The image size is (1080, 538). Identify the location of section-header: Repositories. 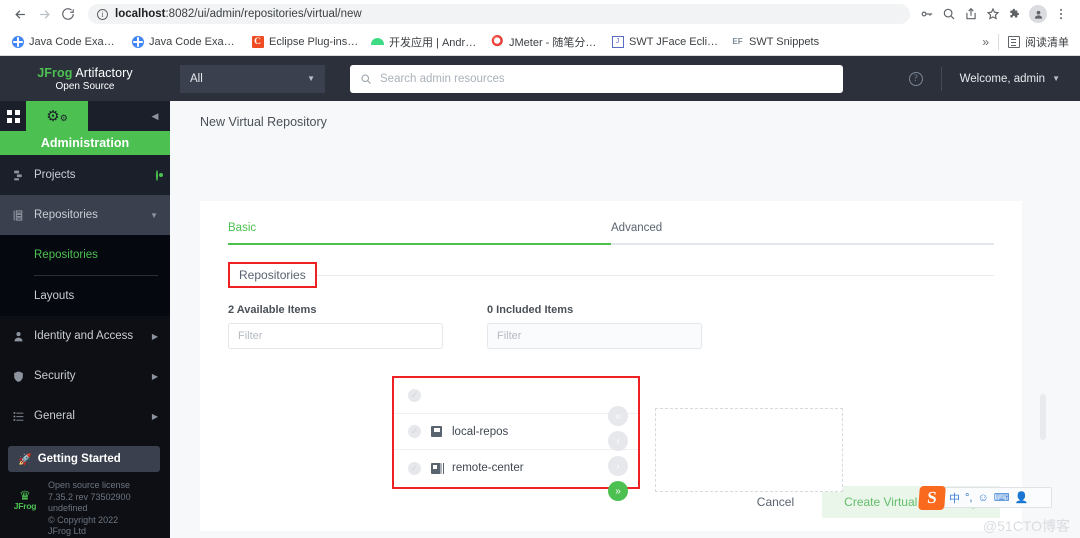
(611, 275).